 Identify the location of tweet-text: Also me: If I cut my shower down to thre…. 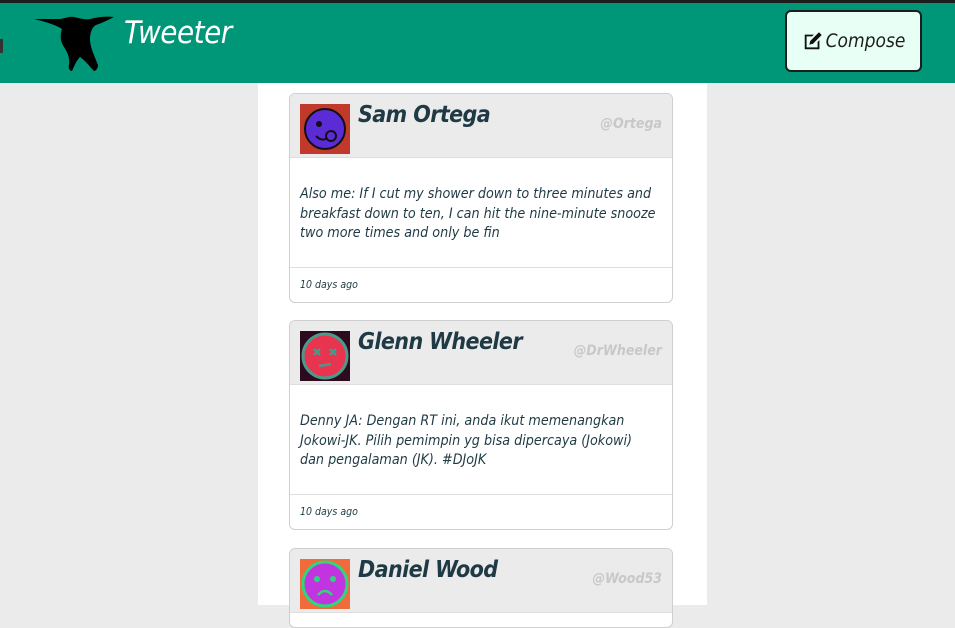
(481, 213).